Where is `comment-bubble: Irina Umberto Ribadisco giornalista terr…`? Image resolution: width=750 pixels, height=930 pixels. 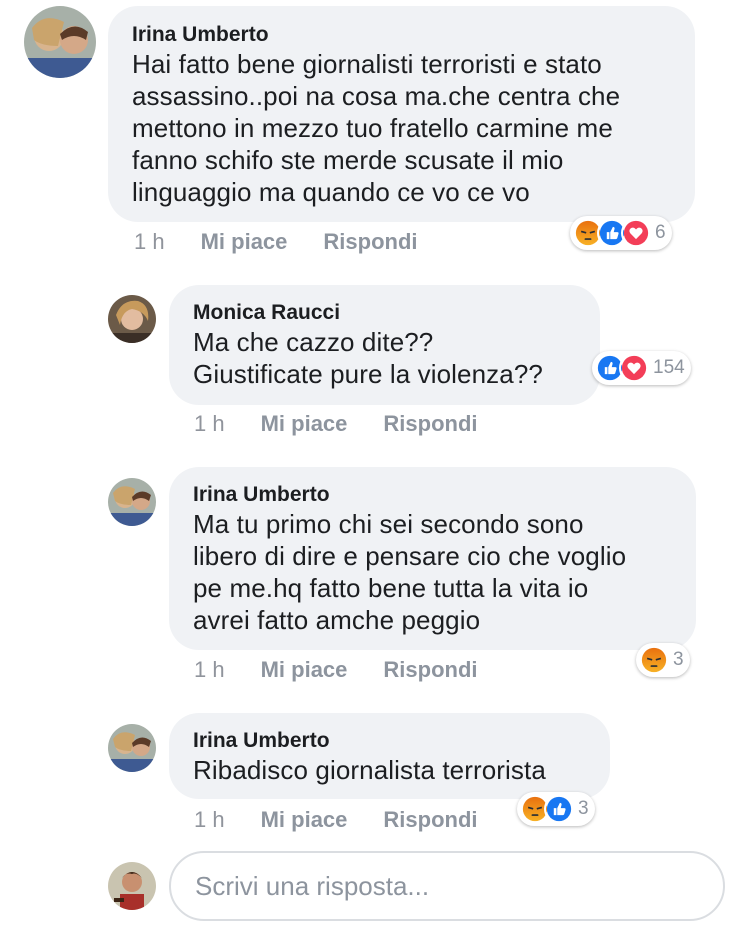 comment-bubble: Irina Umberto Ribadisco giornalista terr… is located at coordinates (389, 756).